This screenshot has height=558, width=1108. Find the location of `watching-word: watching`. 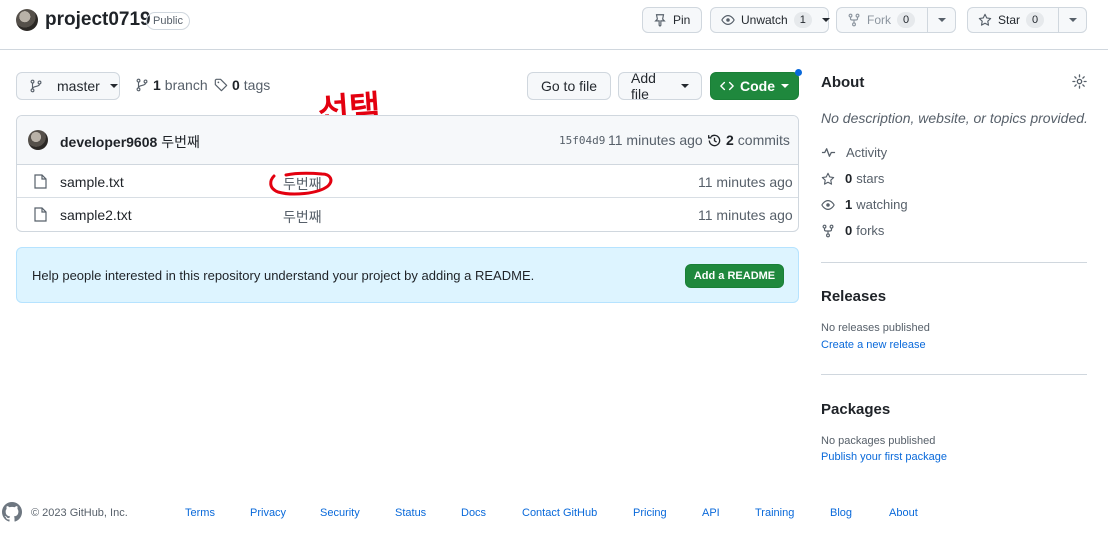

watching-word: watching is located at coordinates (882, 204).